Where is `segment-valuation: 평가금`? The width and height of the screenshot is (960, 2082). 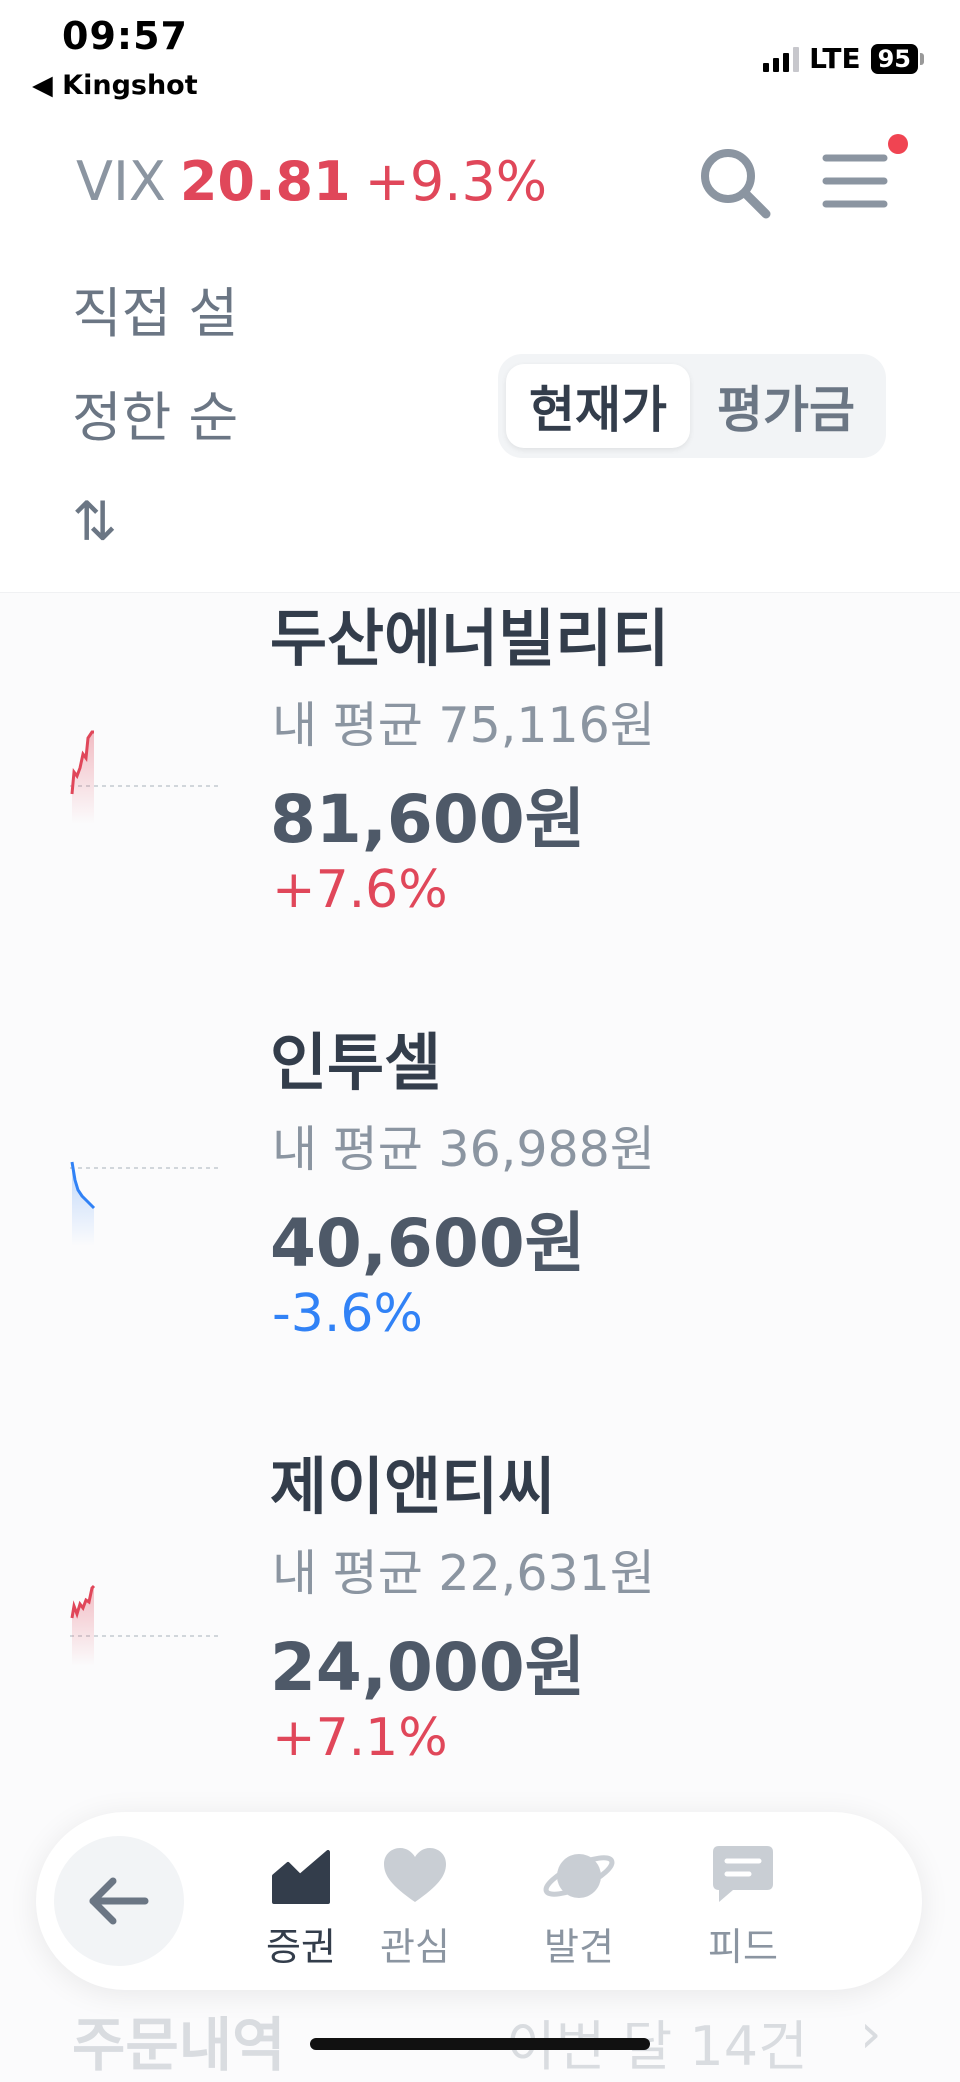
segment-valuation: 평가금 is located at coordinates (786, 406).